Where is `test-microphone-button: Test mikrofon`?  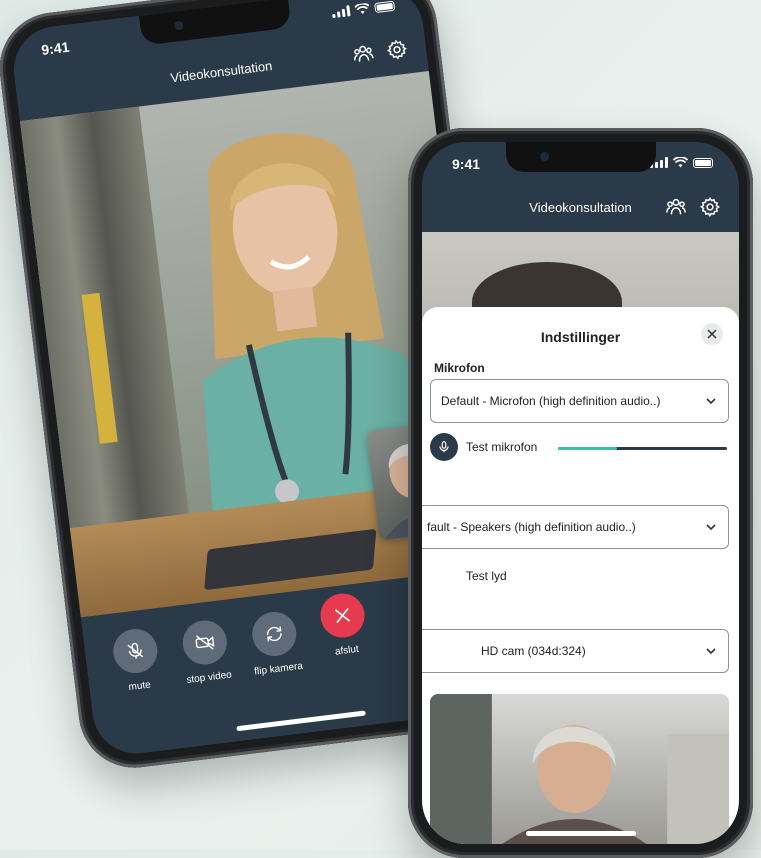
test-microphone-button: Test mikrofon is located at coordinates (483, 447).